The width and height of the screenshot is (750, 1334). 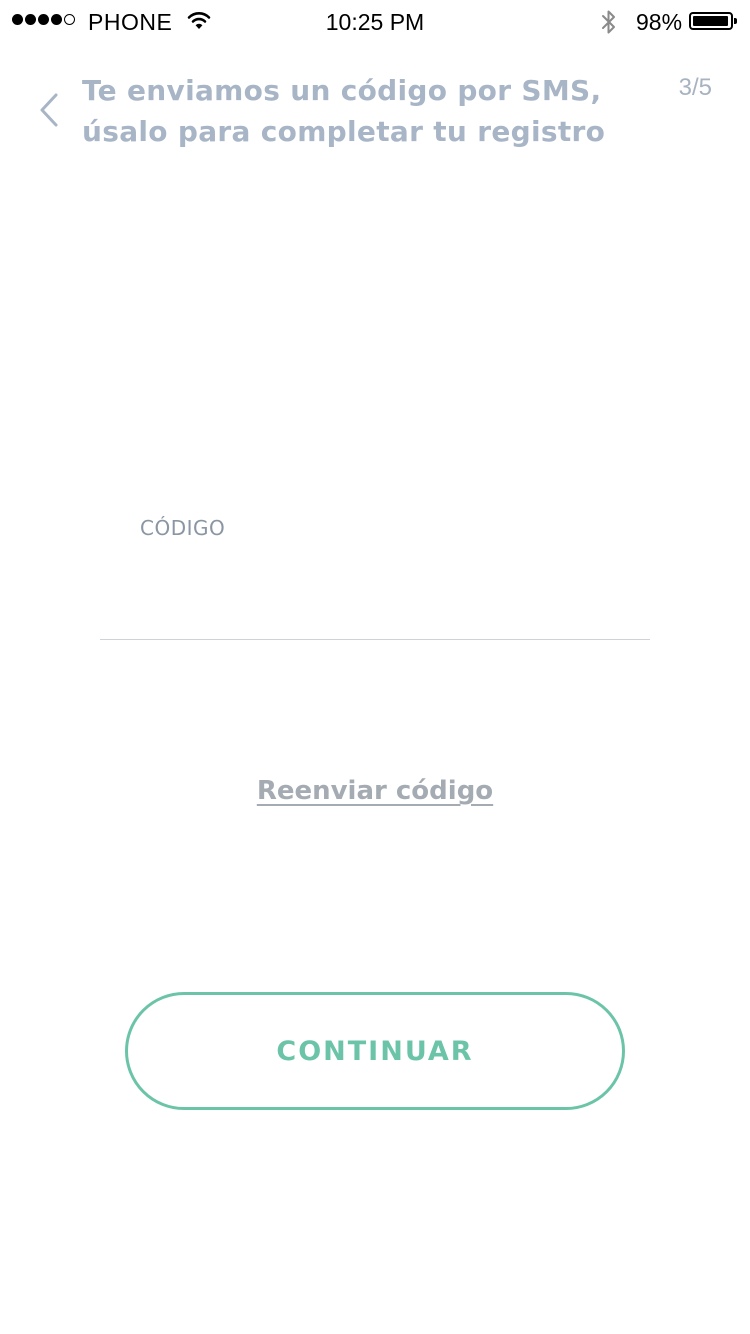 I want to click on code-field-label: CÓDIGO, so click(x=183, y=528).